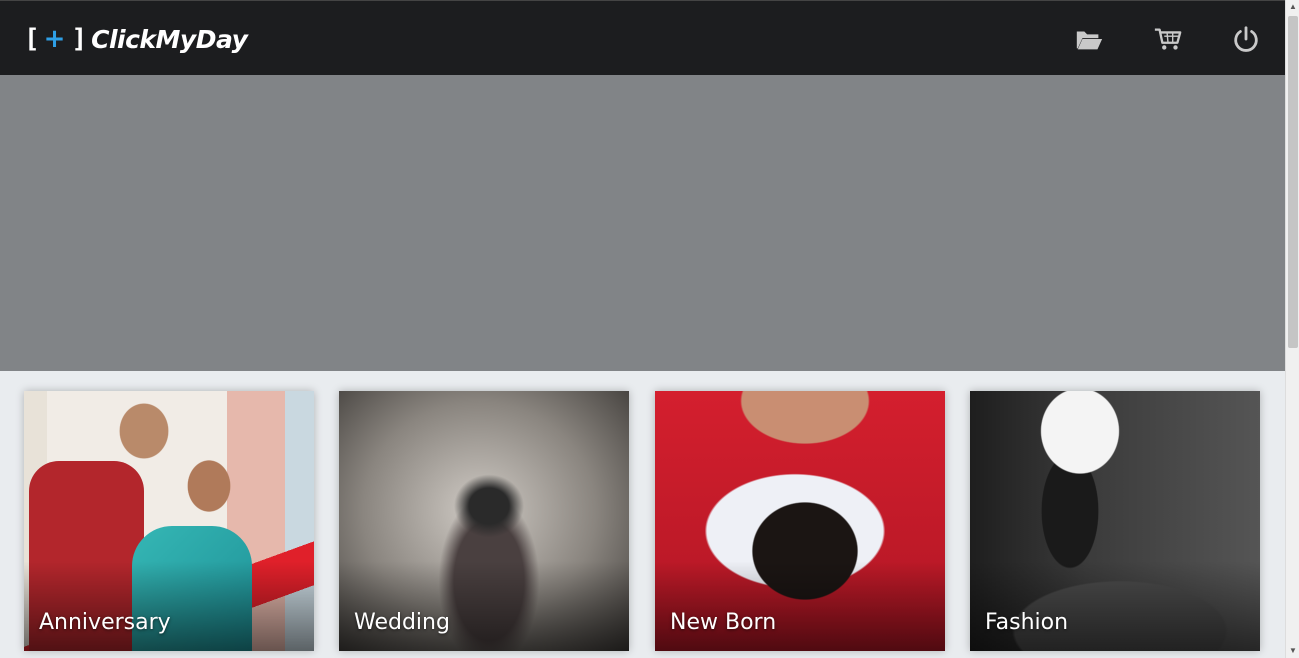 This screenshot has width=1299, height=658. Describe the element at coordinates (79, 39) in the screenshot. I see `logo-close-bracket: ]` at that location.